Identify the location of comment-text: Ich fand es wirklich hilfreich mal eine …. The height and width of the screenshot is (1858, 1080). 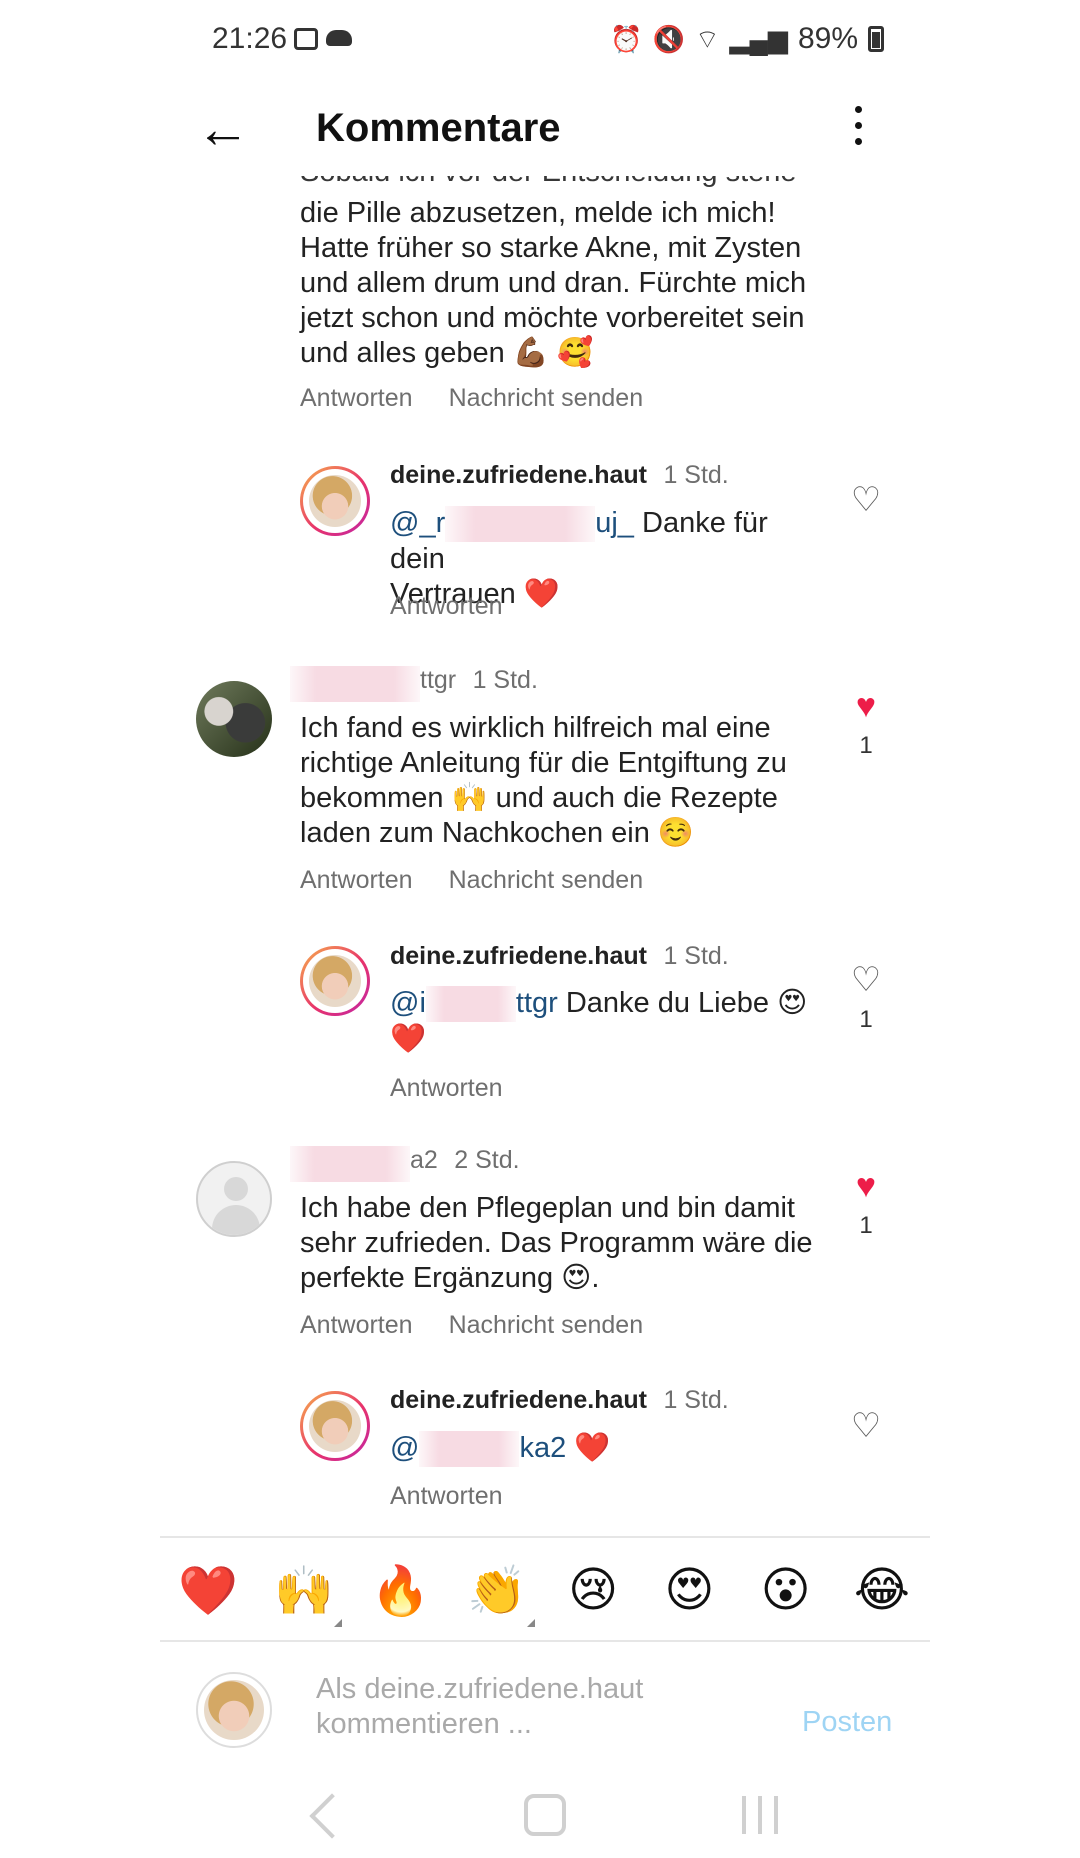
(543, 780).